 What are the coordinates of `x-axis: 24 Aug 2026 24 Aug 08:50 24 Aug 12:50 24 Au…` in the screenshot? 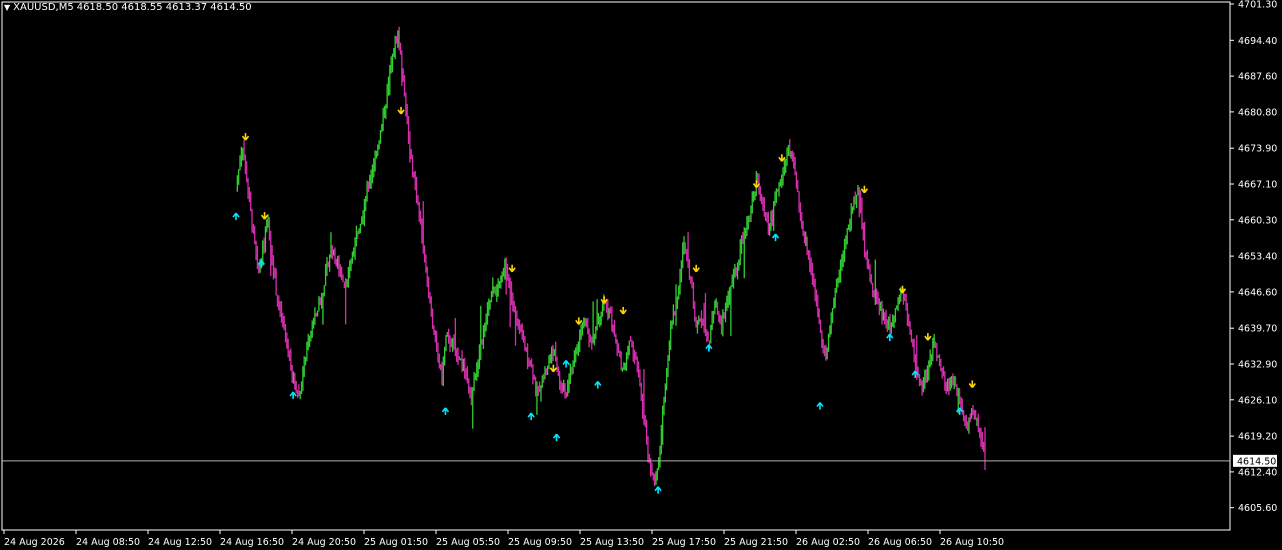 It's located at (503, 539).